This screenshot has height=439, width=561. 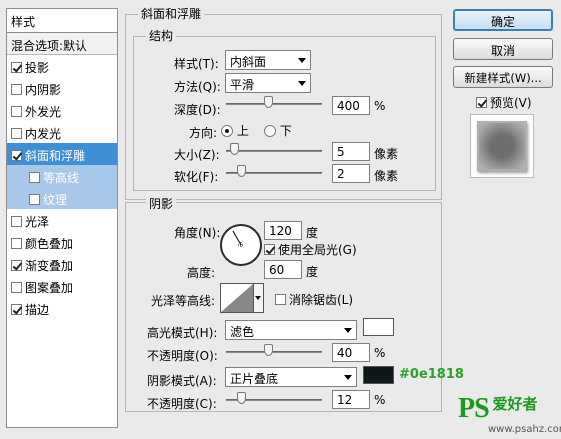 I want to click on highlight-color-swatch, so click(x=378, y=327).